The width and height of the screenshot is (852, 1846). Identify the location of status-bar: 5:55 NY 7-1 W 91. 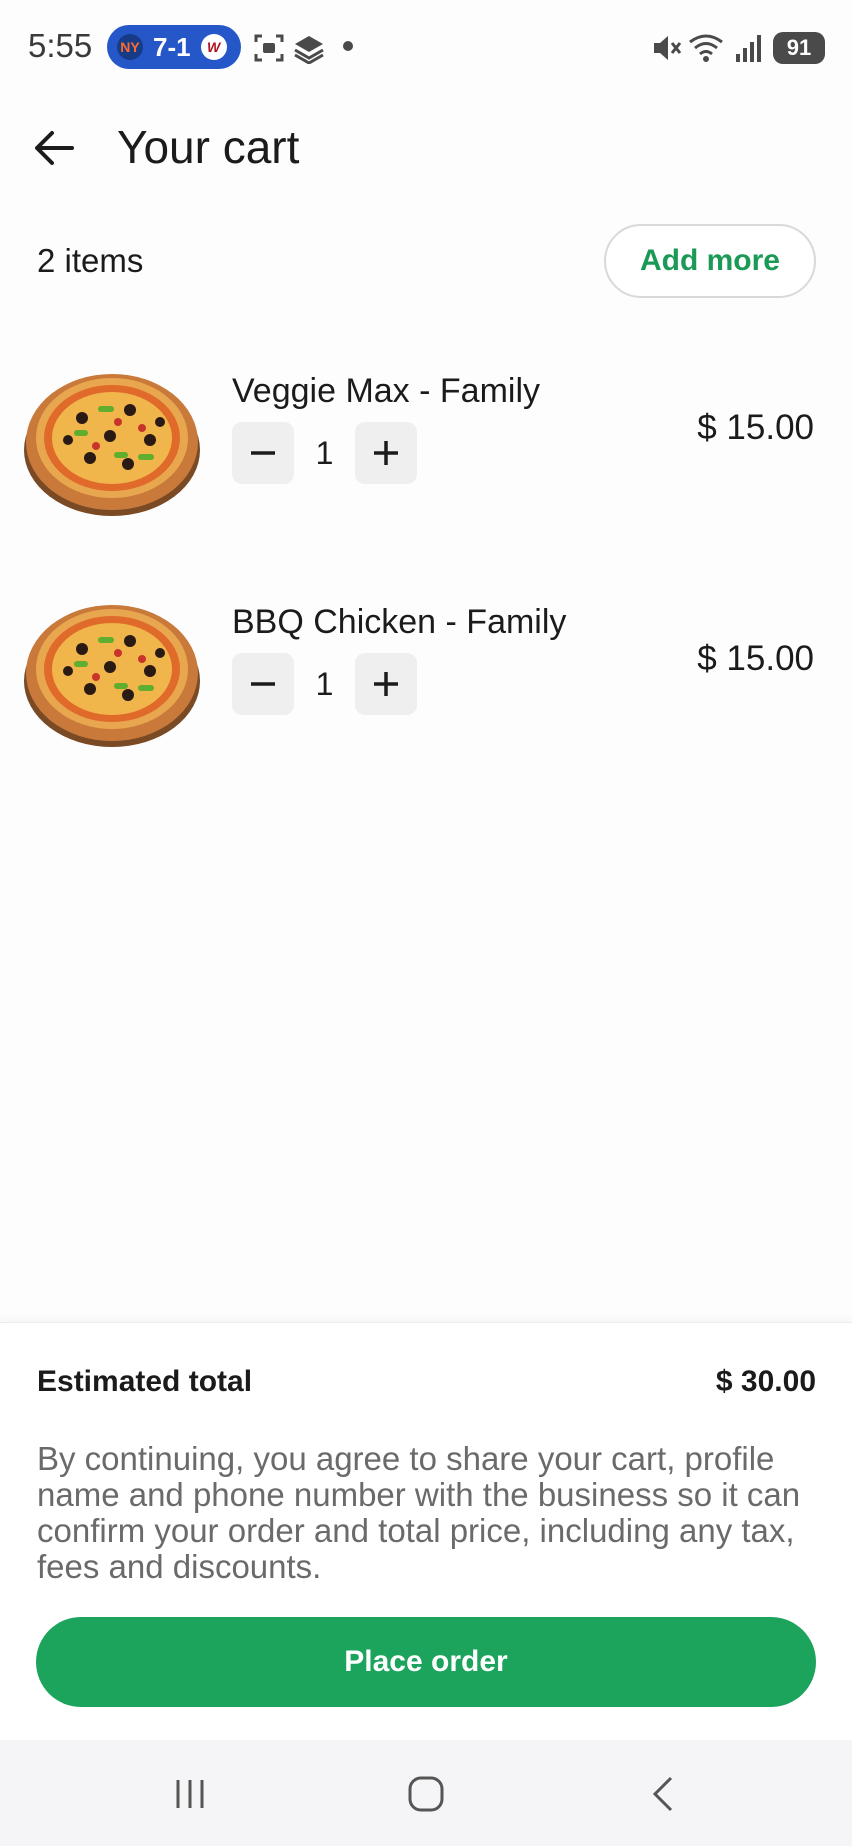
(426, 48).